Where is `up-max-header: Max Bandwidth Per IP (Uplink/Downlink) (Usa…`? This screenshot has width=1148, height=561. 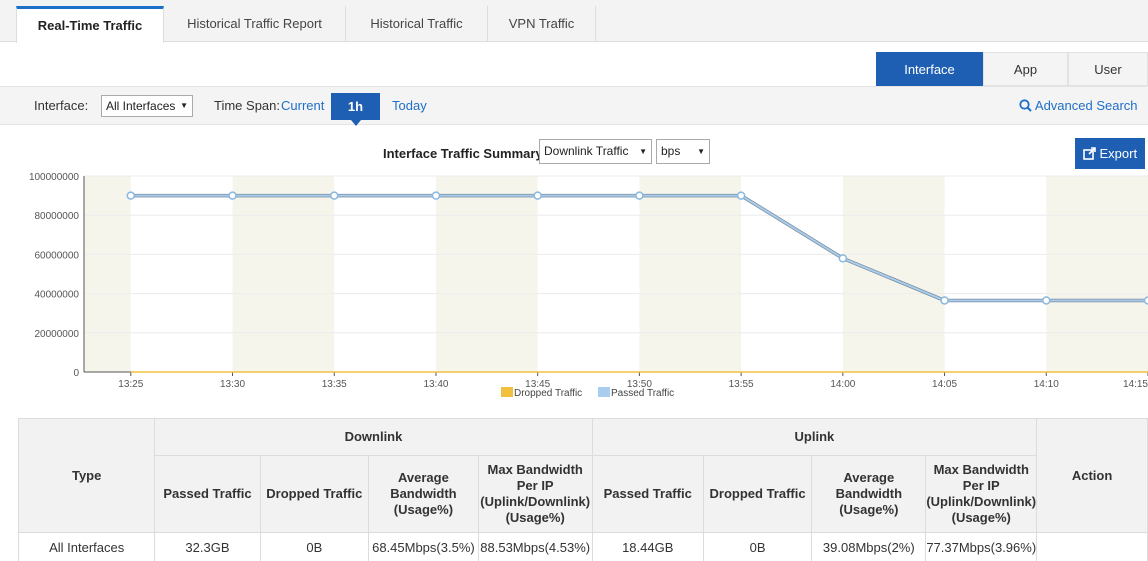 up-max-header: Max Bandwidth Per IP (Uplink/Downlink) (Usa… is located at coordinates (981, 494).